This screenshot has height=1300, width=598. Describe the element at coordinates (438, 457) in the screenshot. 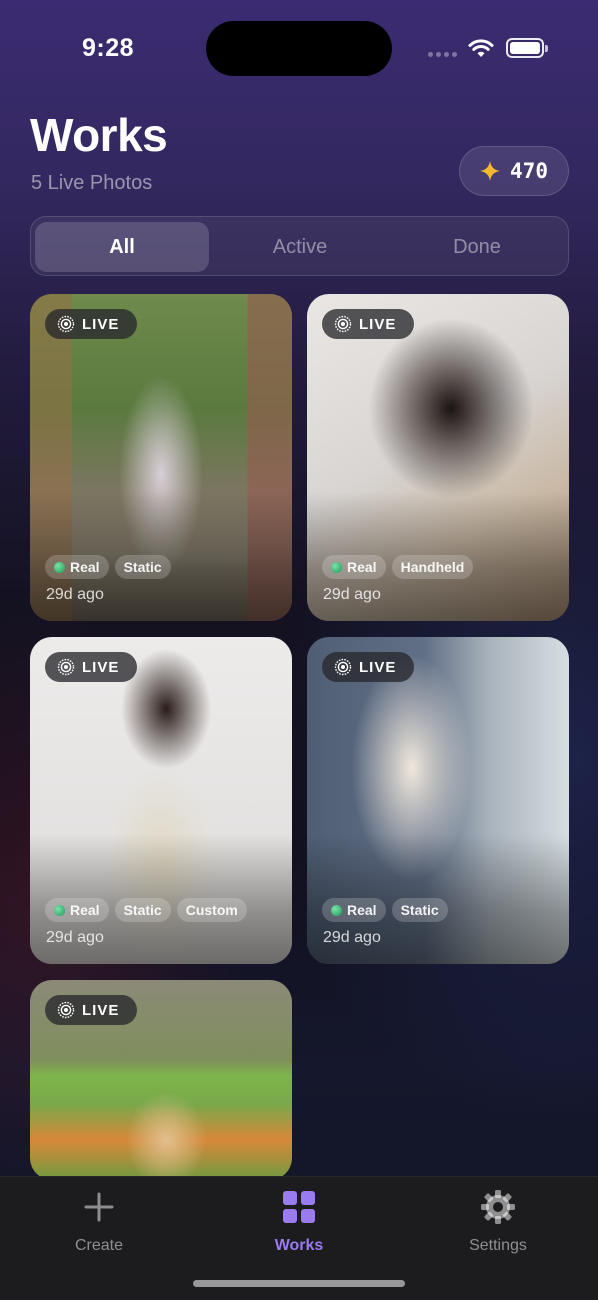

I see `work-card: LIVE Real Handheld 29d ago` at that location.